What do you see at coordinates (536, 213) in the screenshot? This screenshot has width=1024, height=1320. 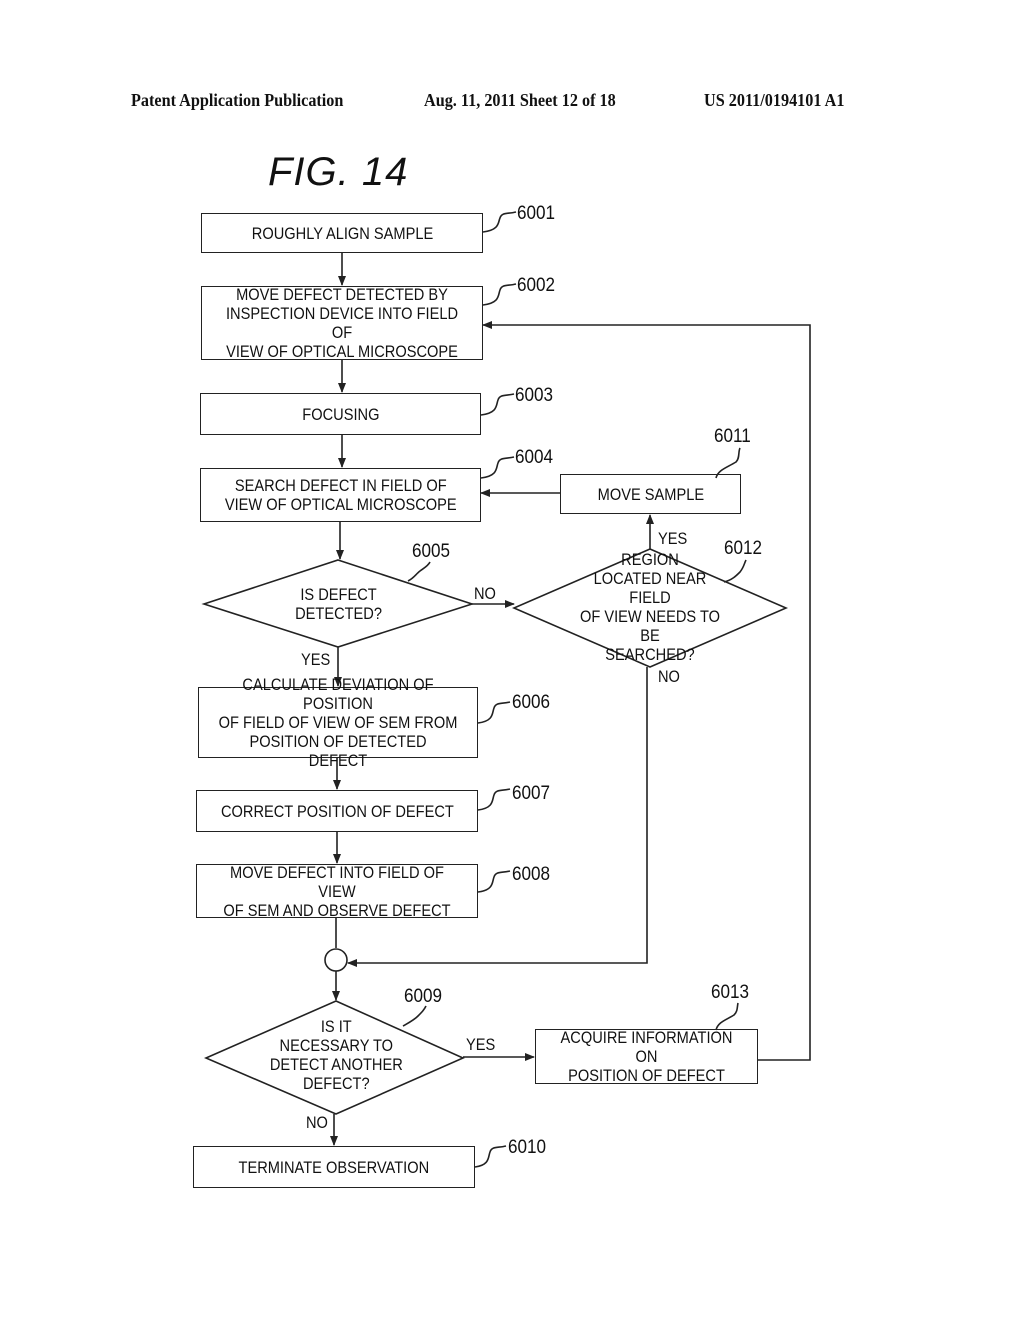 I see `ref-6001: 6001` at bounding box center [536, 213].